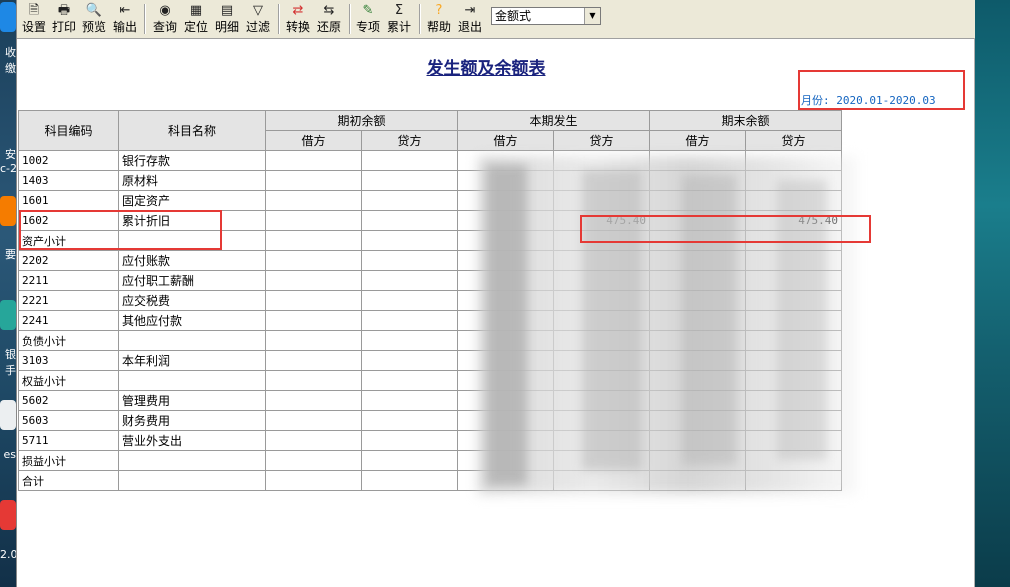  Describe the element at coordinates (513, 16) in the screenshot. I see `display-mode-value: 金额式` at that location.